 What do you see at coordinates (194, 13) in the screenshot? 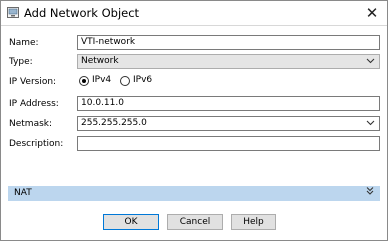
I see `title-bar: Add Network Object ✕` at bounding box center [194, 13].